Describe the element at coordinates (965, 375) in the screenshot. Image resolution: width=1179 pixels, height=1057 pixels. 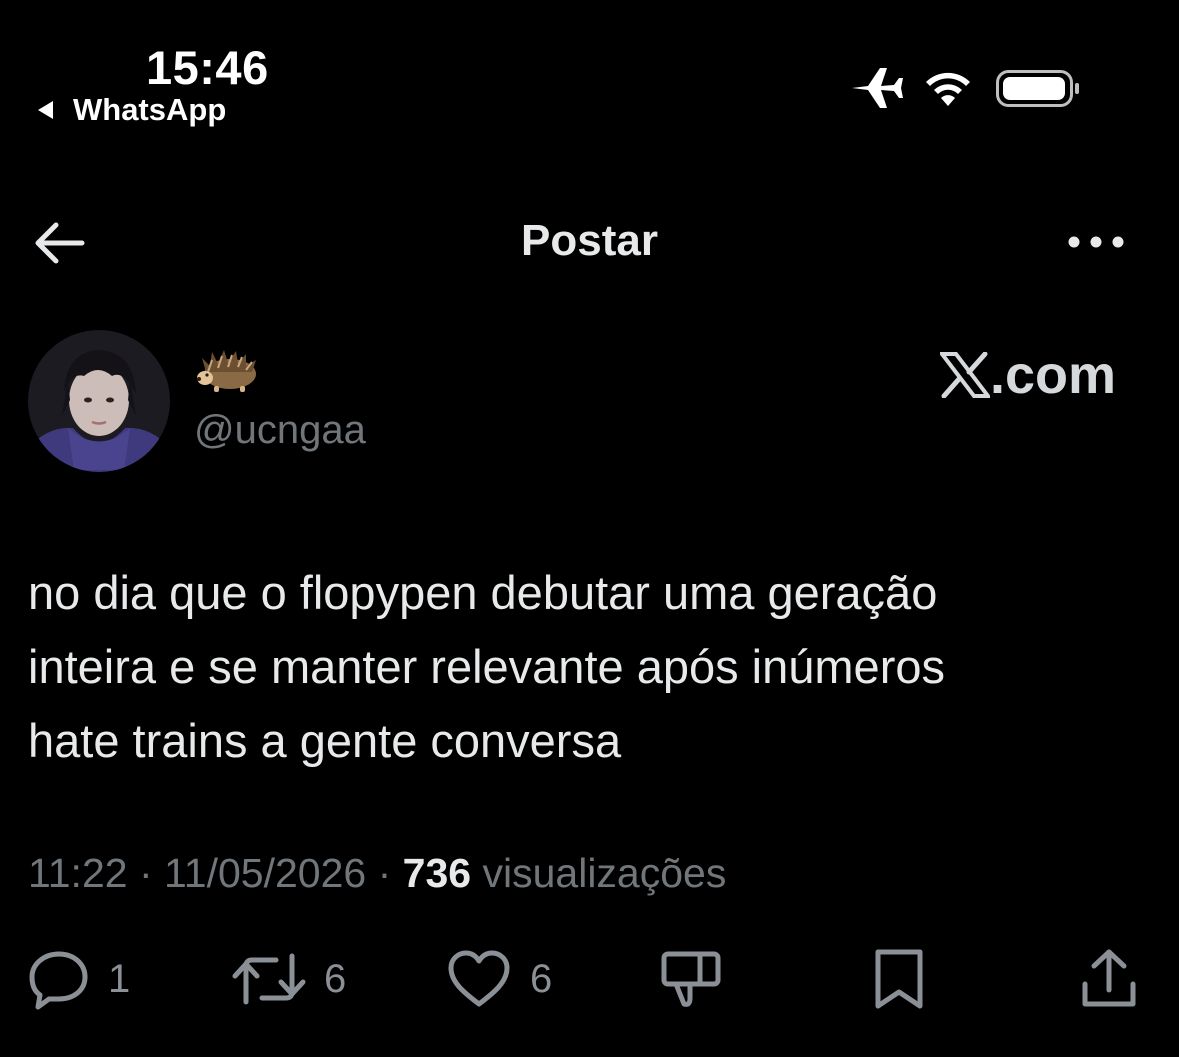
I see `x-logo-icon` at that location.